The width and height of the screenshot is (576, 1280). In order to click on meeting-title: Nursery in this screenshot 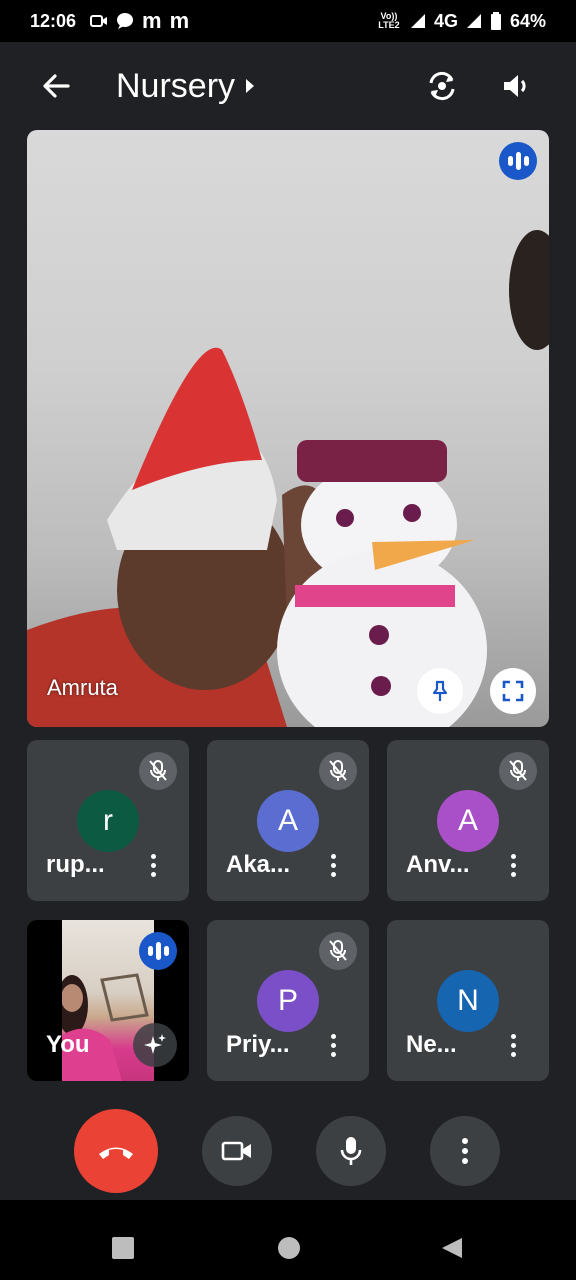, I will do `click(176, 85)`.